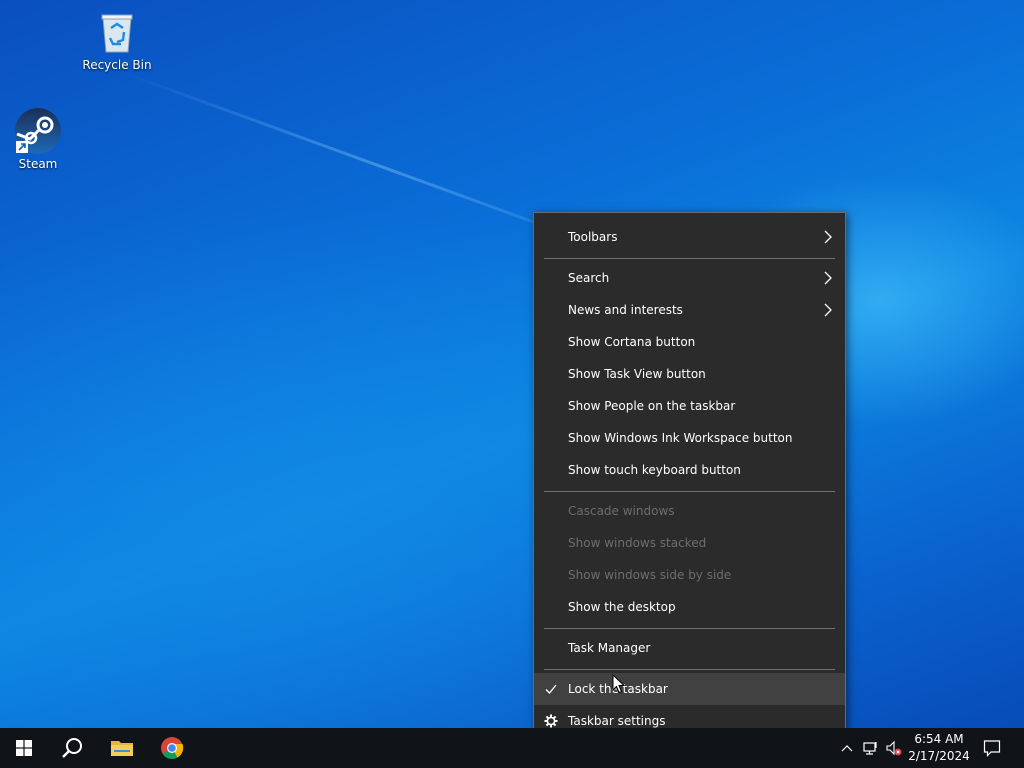  I want to click on start-button, so click(24, 748).